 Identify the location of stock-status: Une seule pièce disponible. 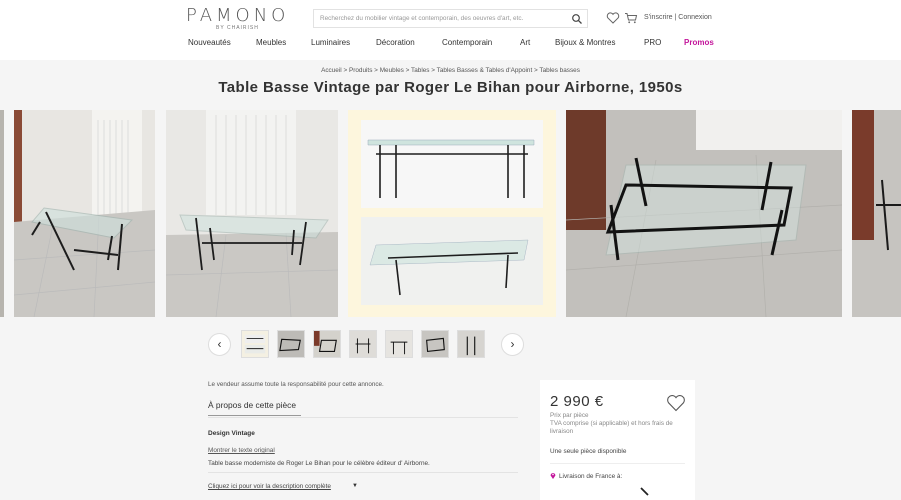
(588, 451).